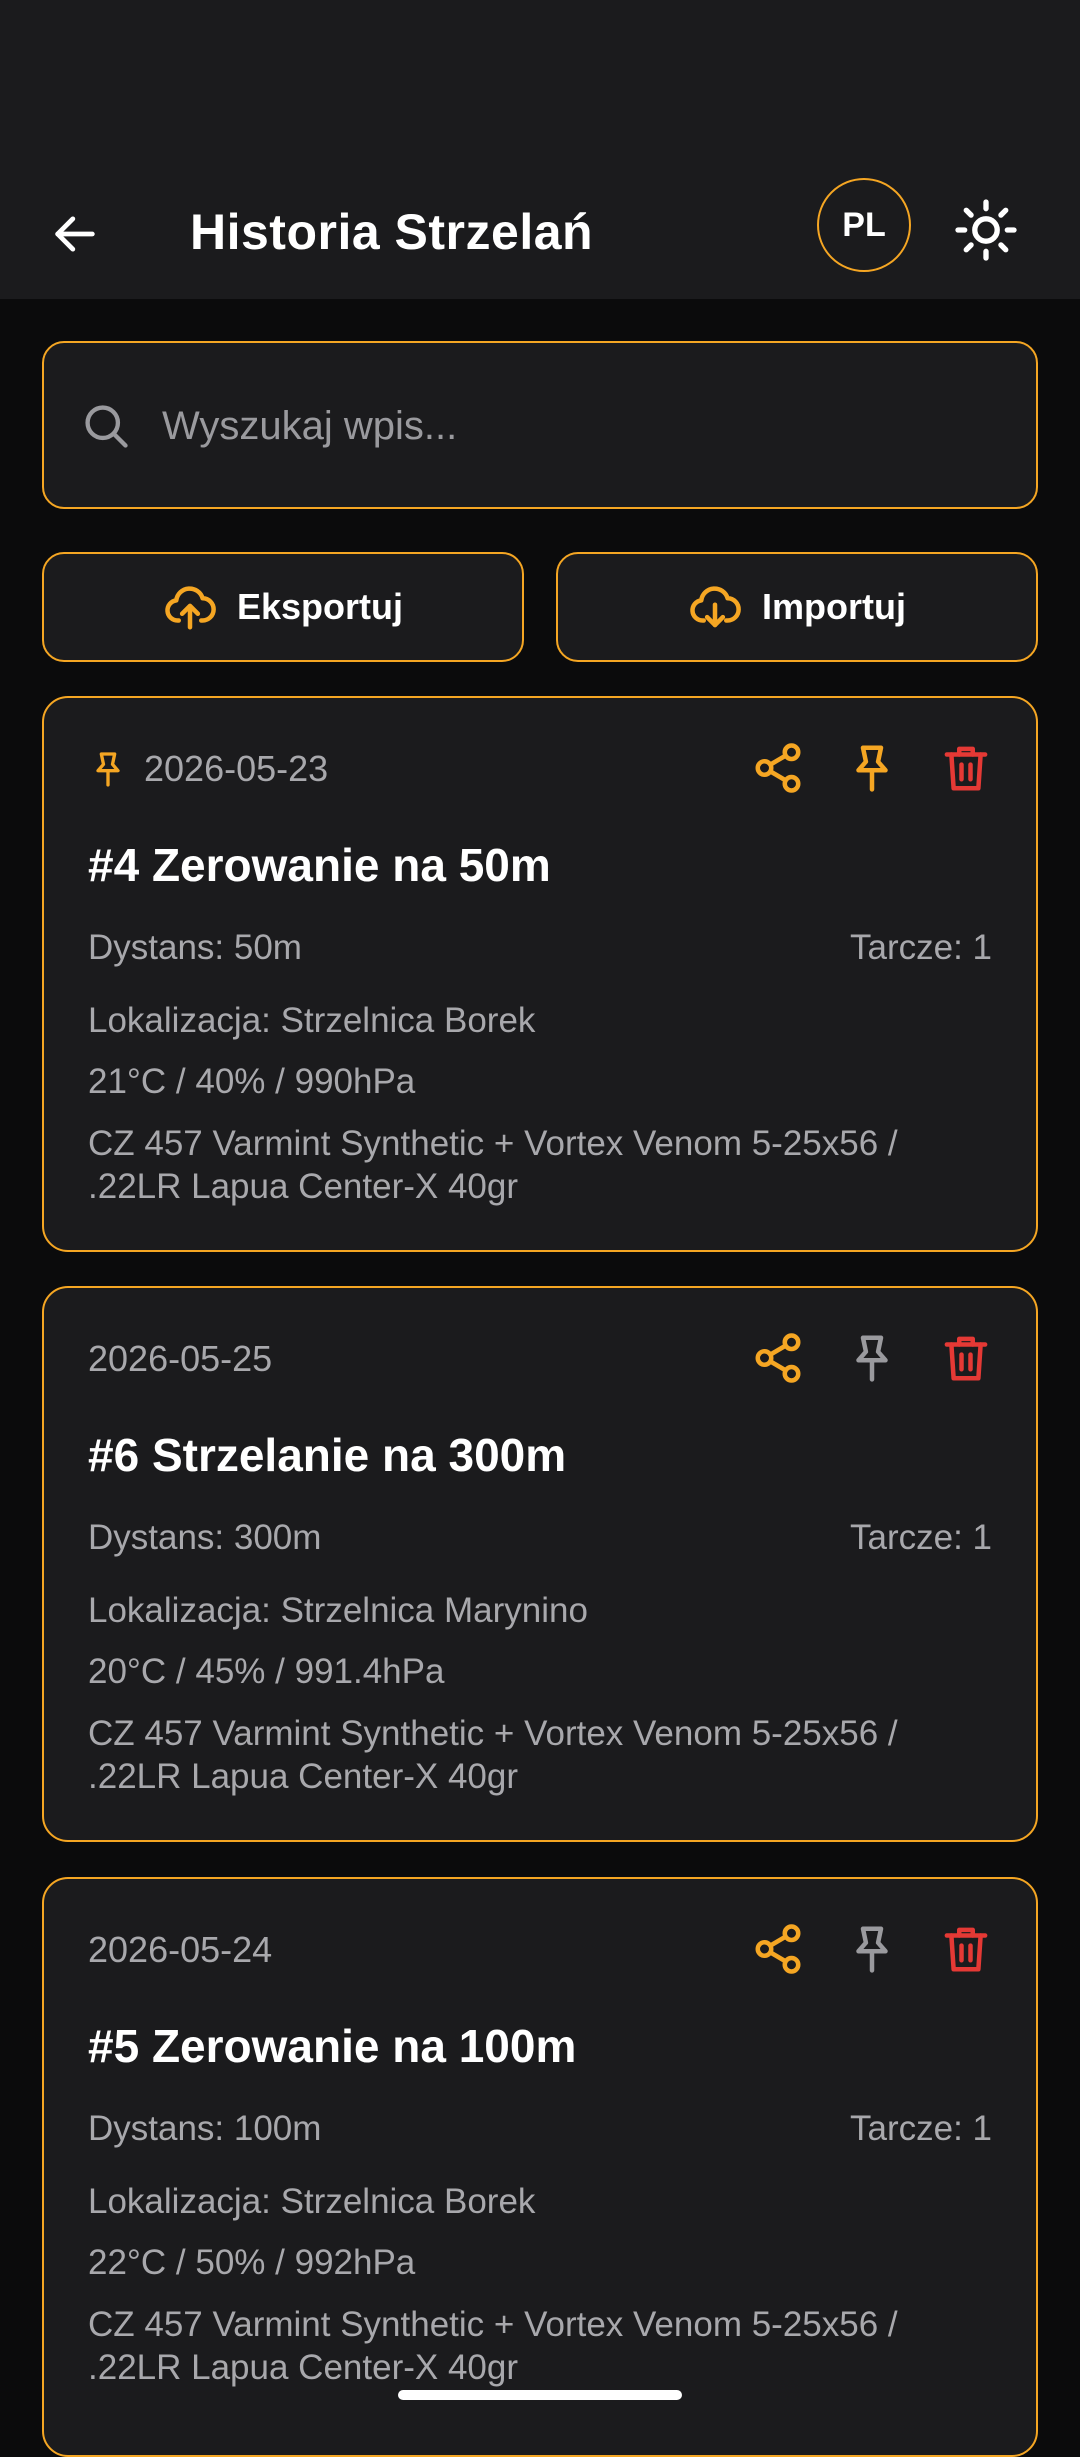 The image size is (1080, 2457). I want to click on entry-location: Lokalizacja: Strzelnica Marynino, so click(338, 1610).